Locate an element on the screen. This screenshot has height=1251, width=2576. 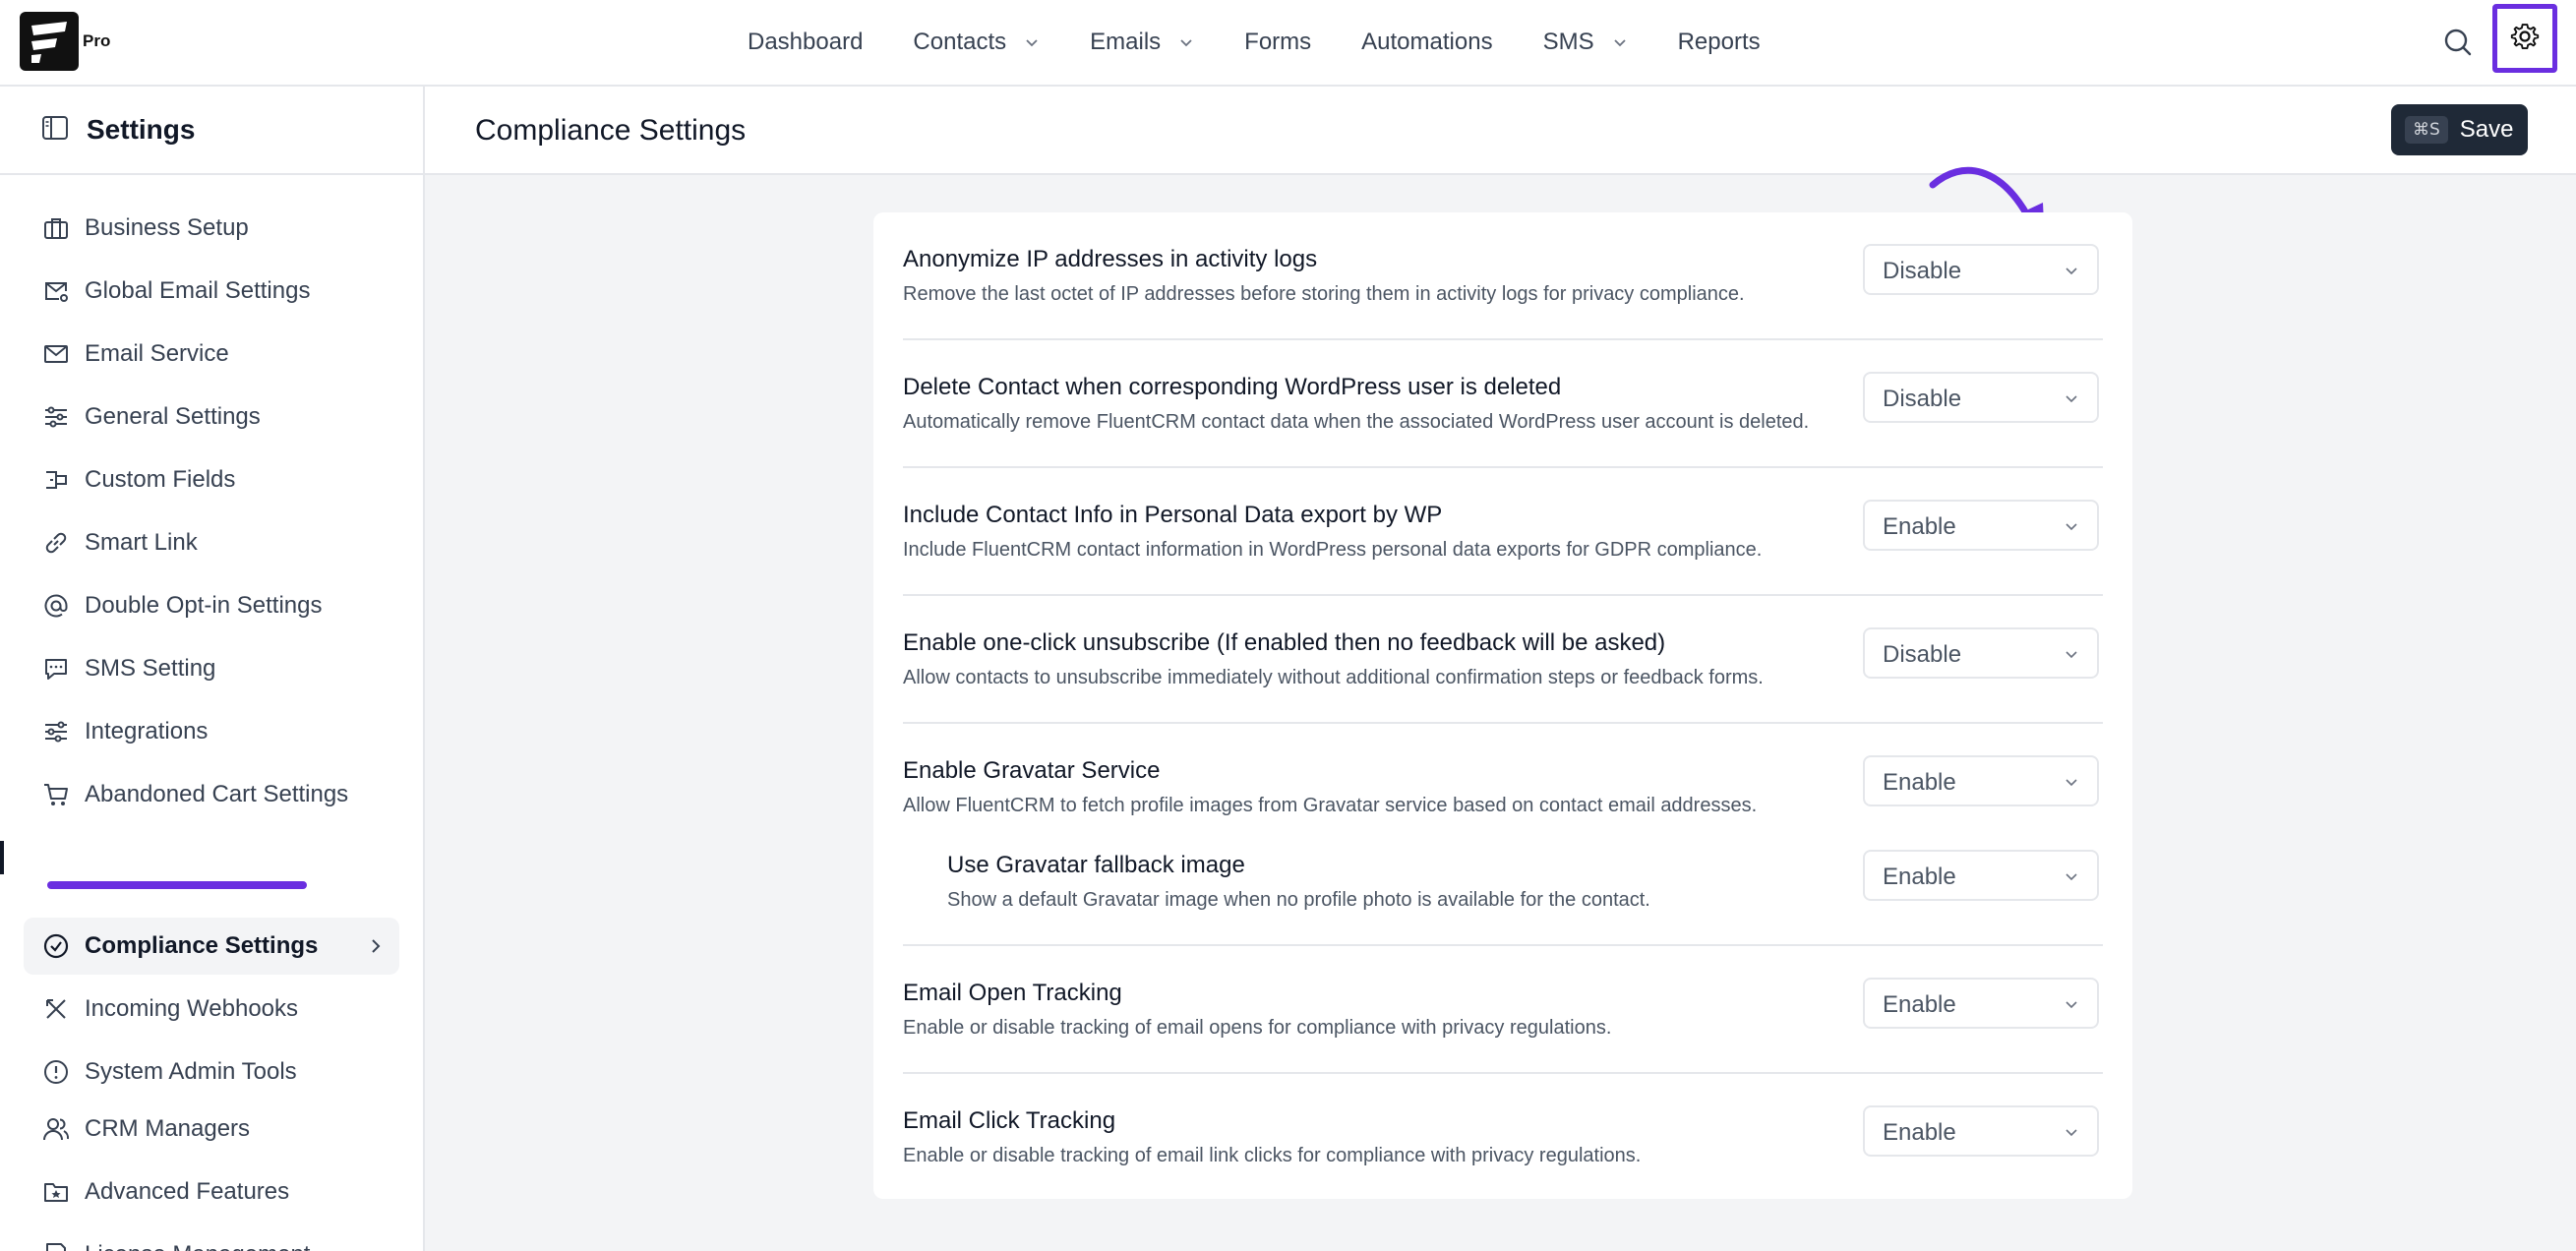
page-header: Compliance Settings ⌘S Save is located at coordinates (1501, 131).